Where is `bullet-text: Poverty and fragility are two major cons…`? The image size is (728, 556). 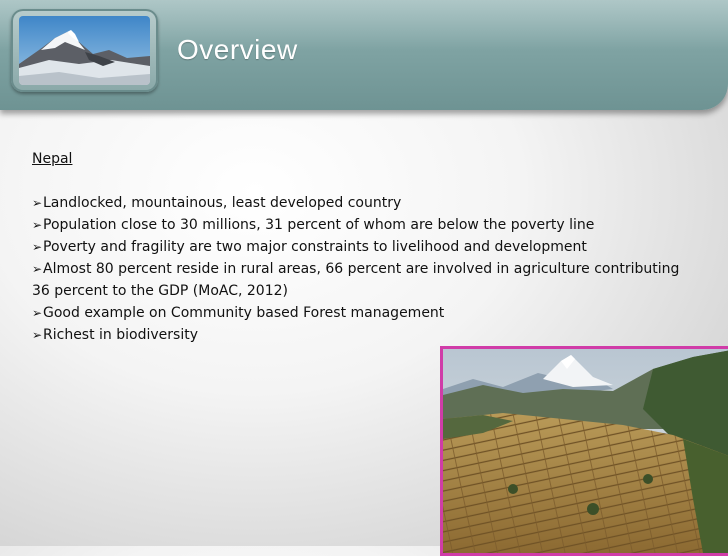
bullet-text: Poverty and fragility are two major cons… is located at coordinates (315, 247).